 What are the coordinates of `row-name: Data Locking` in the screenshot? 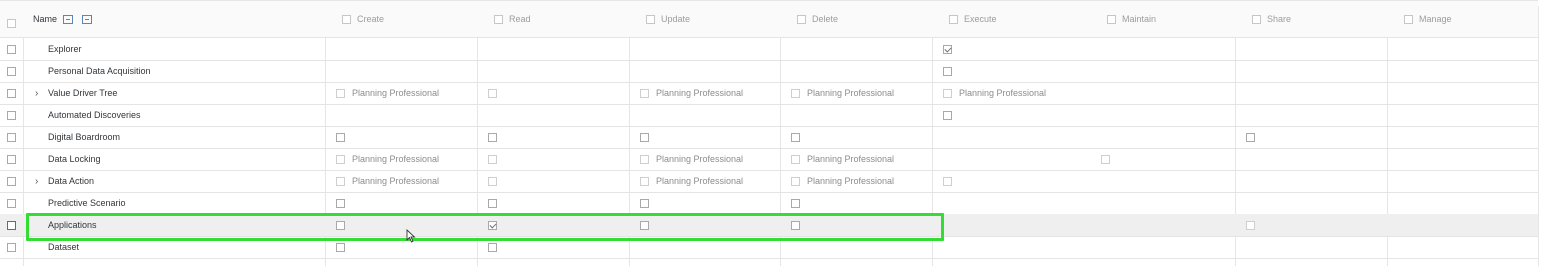 It's located at (74, 159).